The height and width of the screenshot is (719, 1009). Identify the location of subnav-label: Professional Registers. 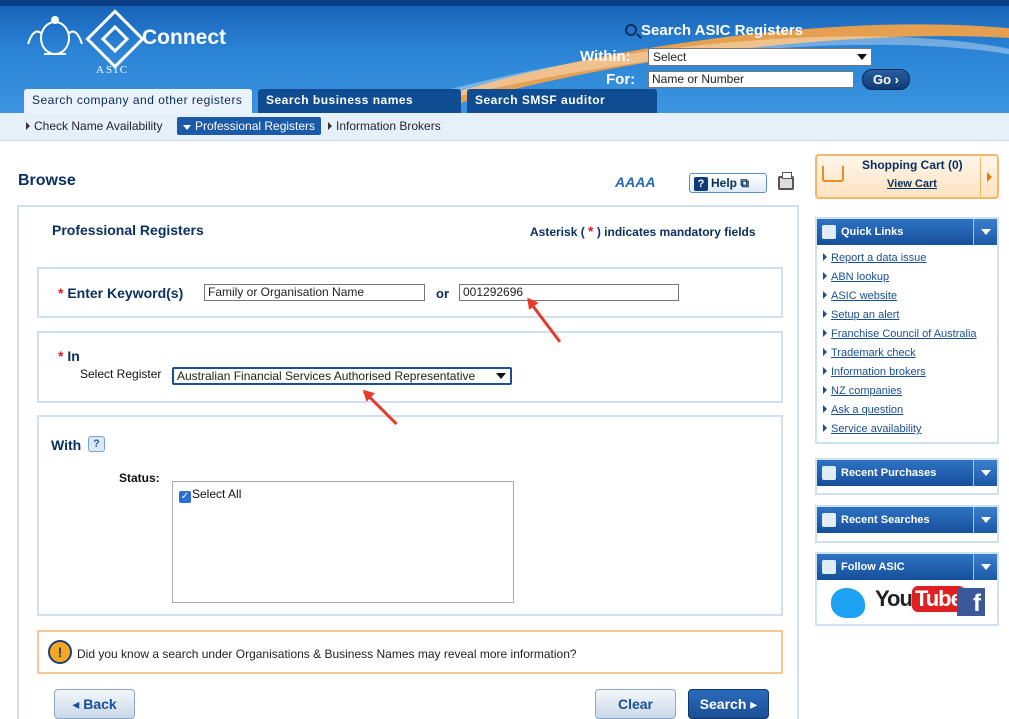
(255, 126).